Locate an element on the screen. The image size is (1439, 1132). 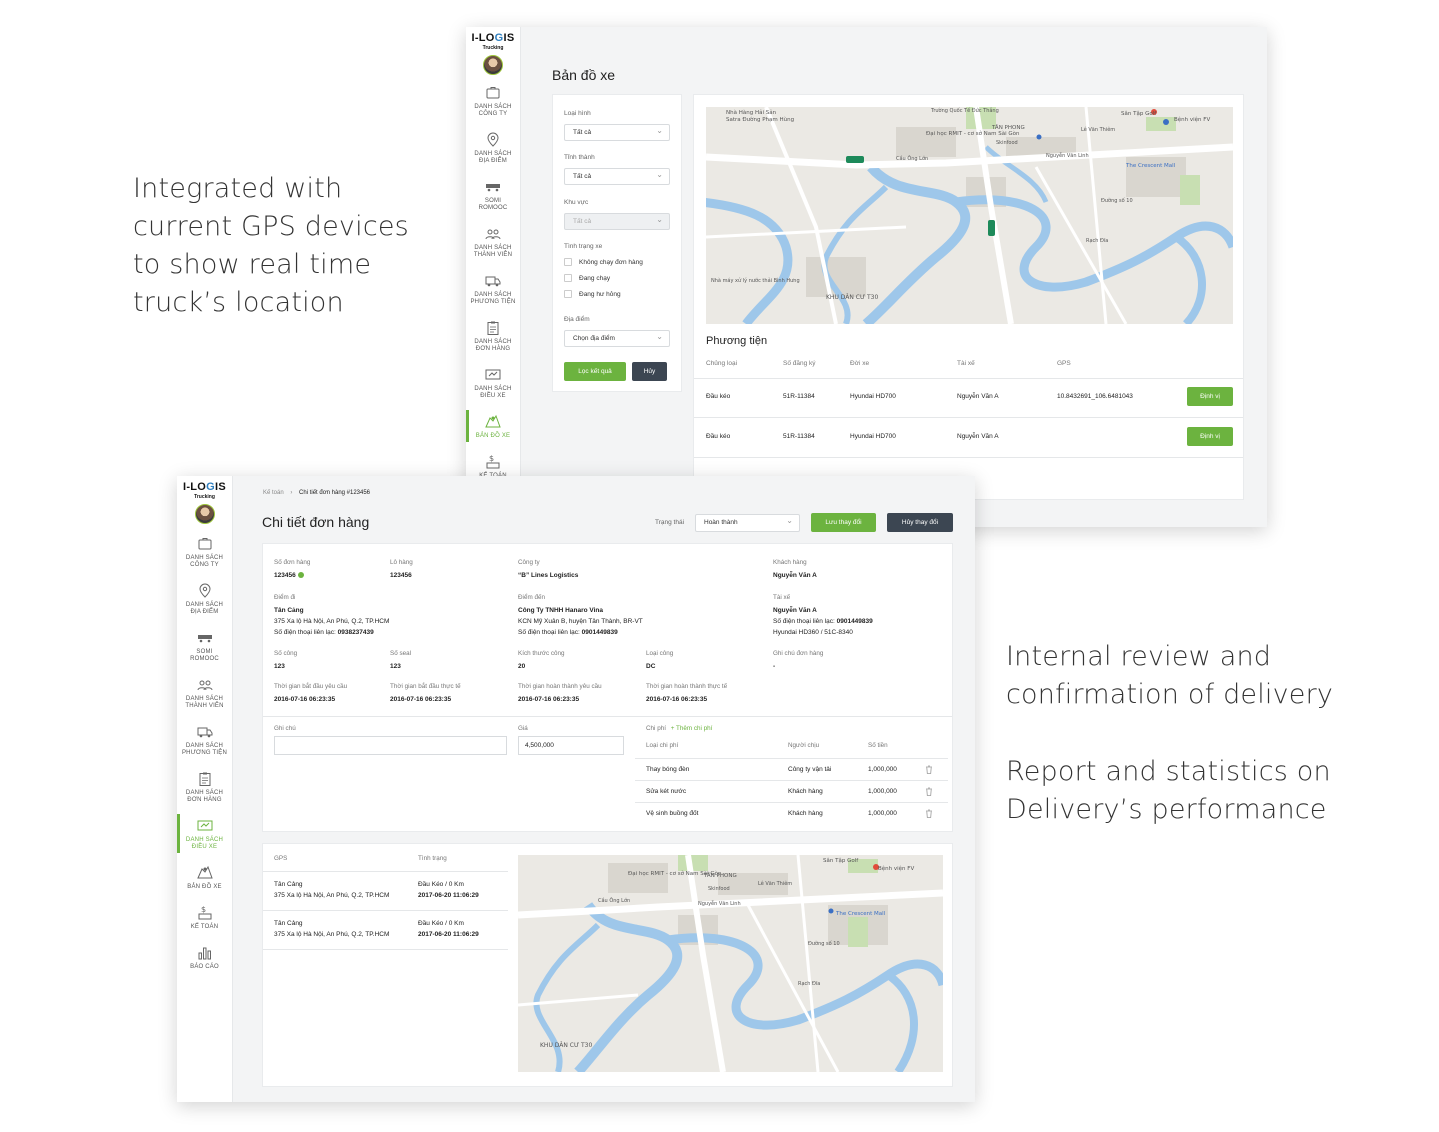
briefcase-icon is located at coordinates (204, 544).